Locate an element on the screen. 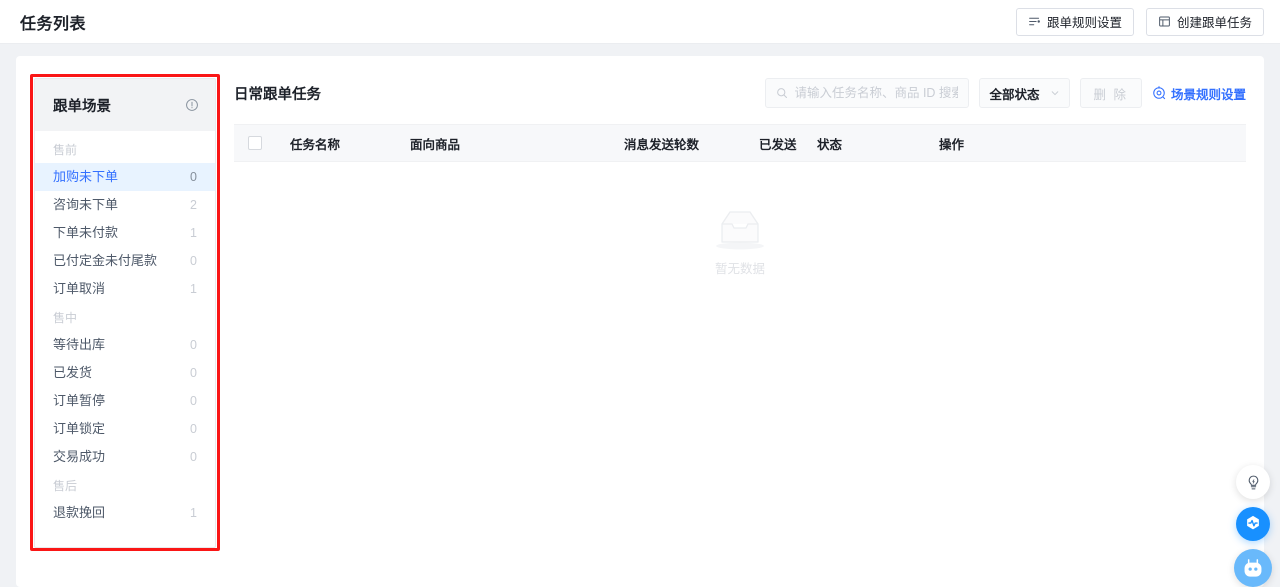 The image size is (1280, 587). sidebar-item-label: 加购未下单 is located at coordinates (86, 176).